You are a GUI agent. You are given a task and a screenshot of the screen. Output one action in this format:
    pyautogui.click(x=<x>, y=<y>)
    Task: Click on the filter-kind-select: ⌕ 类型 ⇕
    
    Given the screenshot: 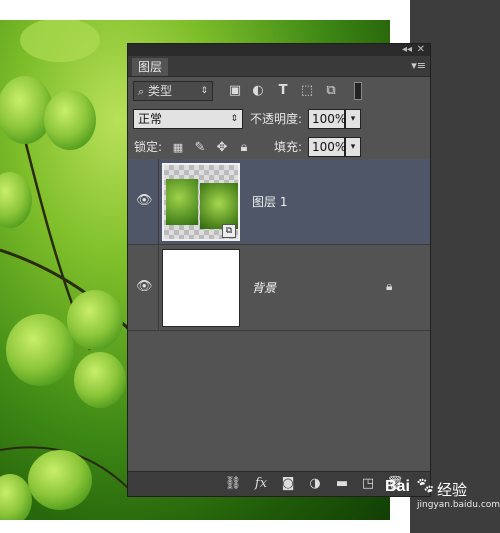 What is the action you would take?
    pyautogui.click(x=173, y=91)
    